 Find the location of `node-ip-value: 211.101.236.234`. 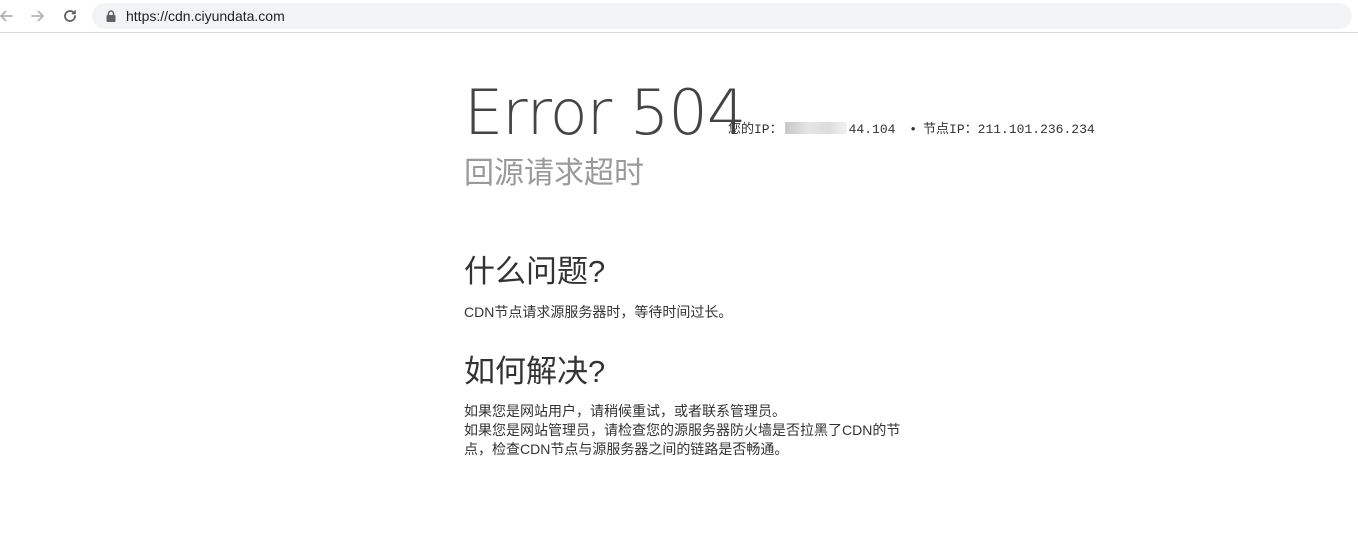

node-ip-value: 211.101.236.234 is located at coordinates (1036, 129).